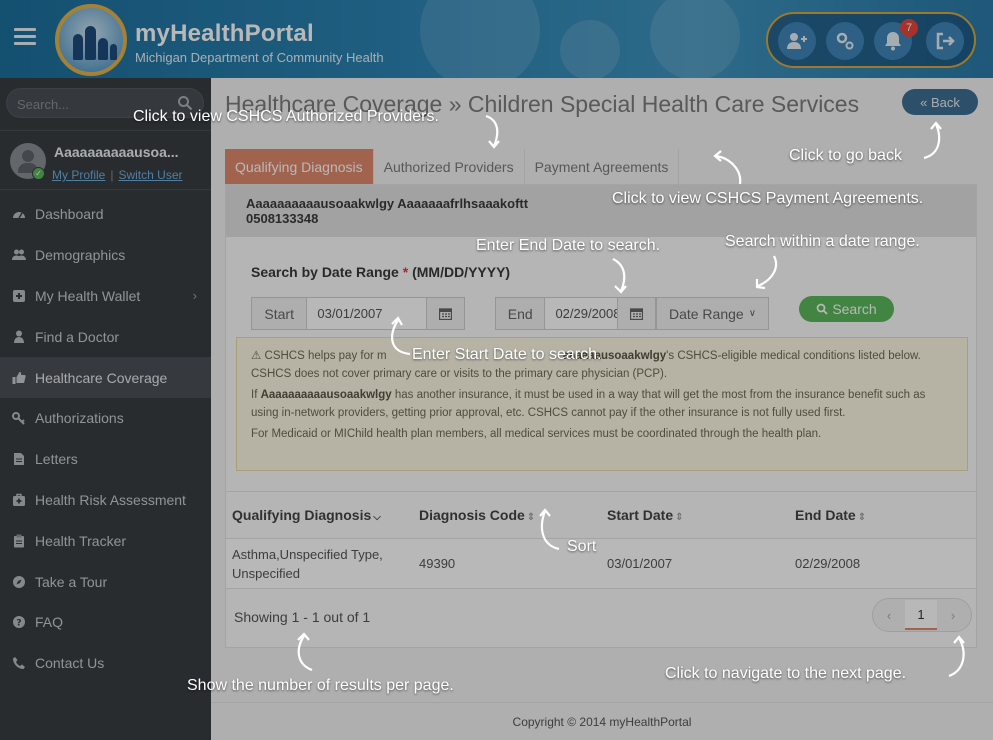  Describe the element at coordinates (150, 175) in the screenshot. I see `switch-user-link: Switch User` at that location.